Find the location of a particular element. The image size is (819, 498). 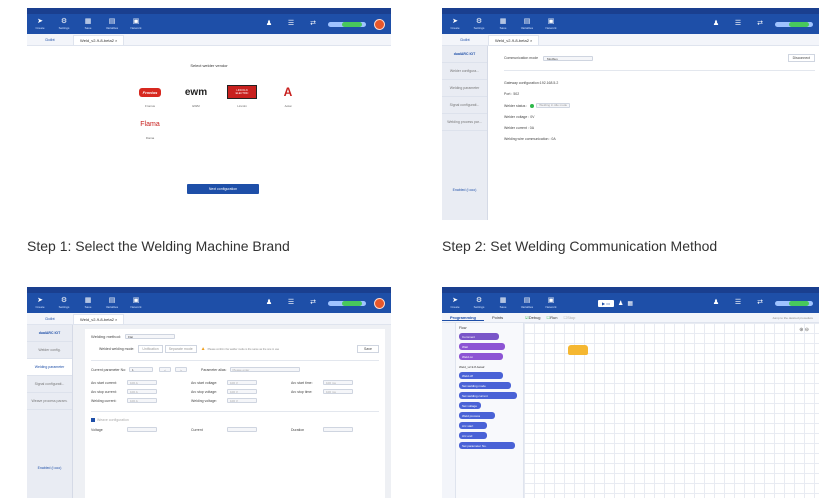

vendor-card-aotai: A Aotai is located at coordinates (288, 96).